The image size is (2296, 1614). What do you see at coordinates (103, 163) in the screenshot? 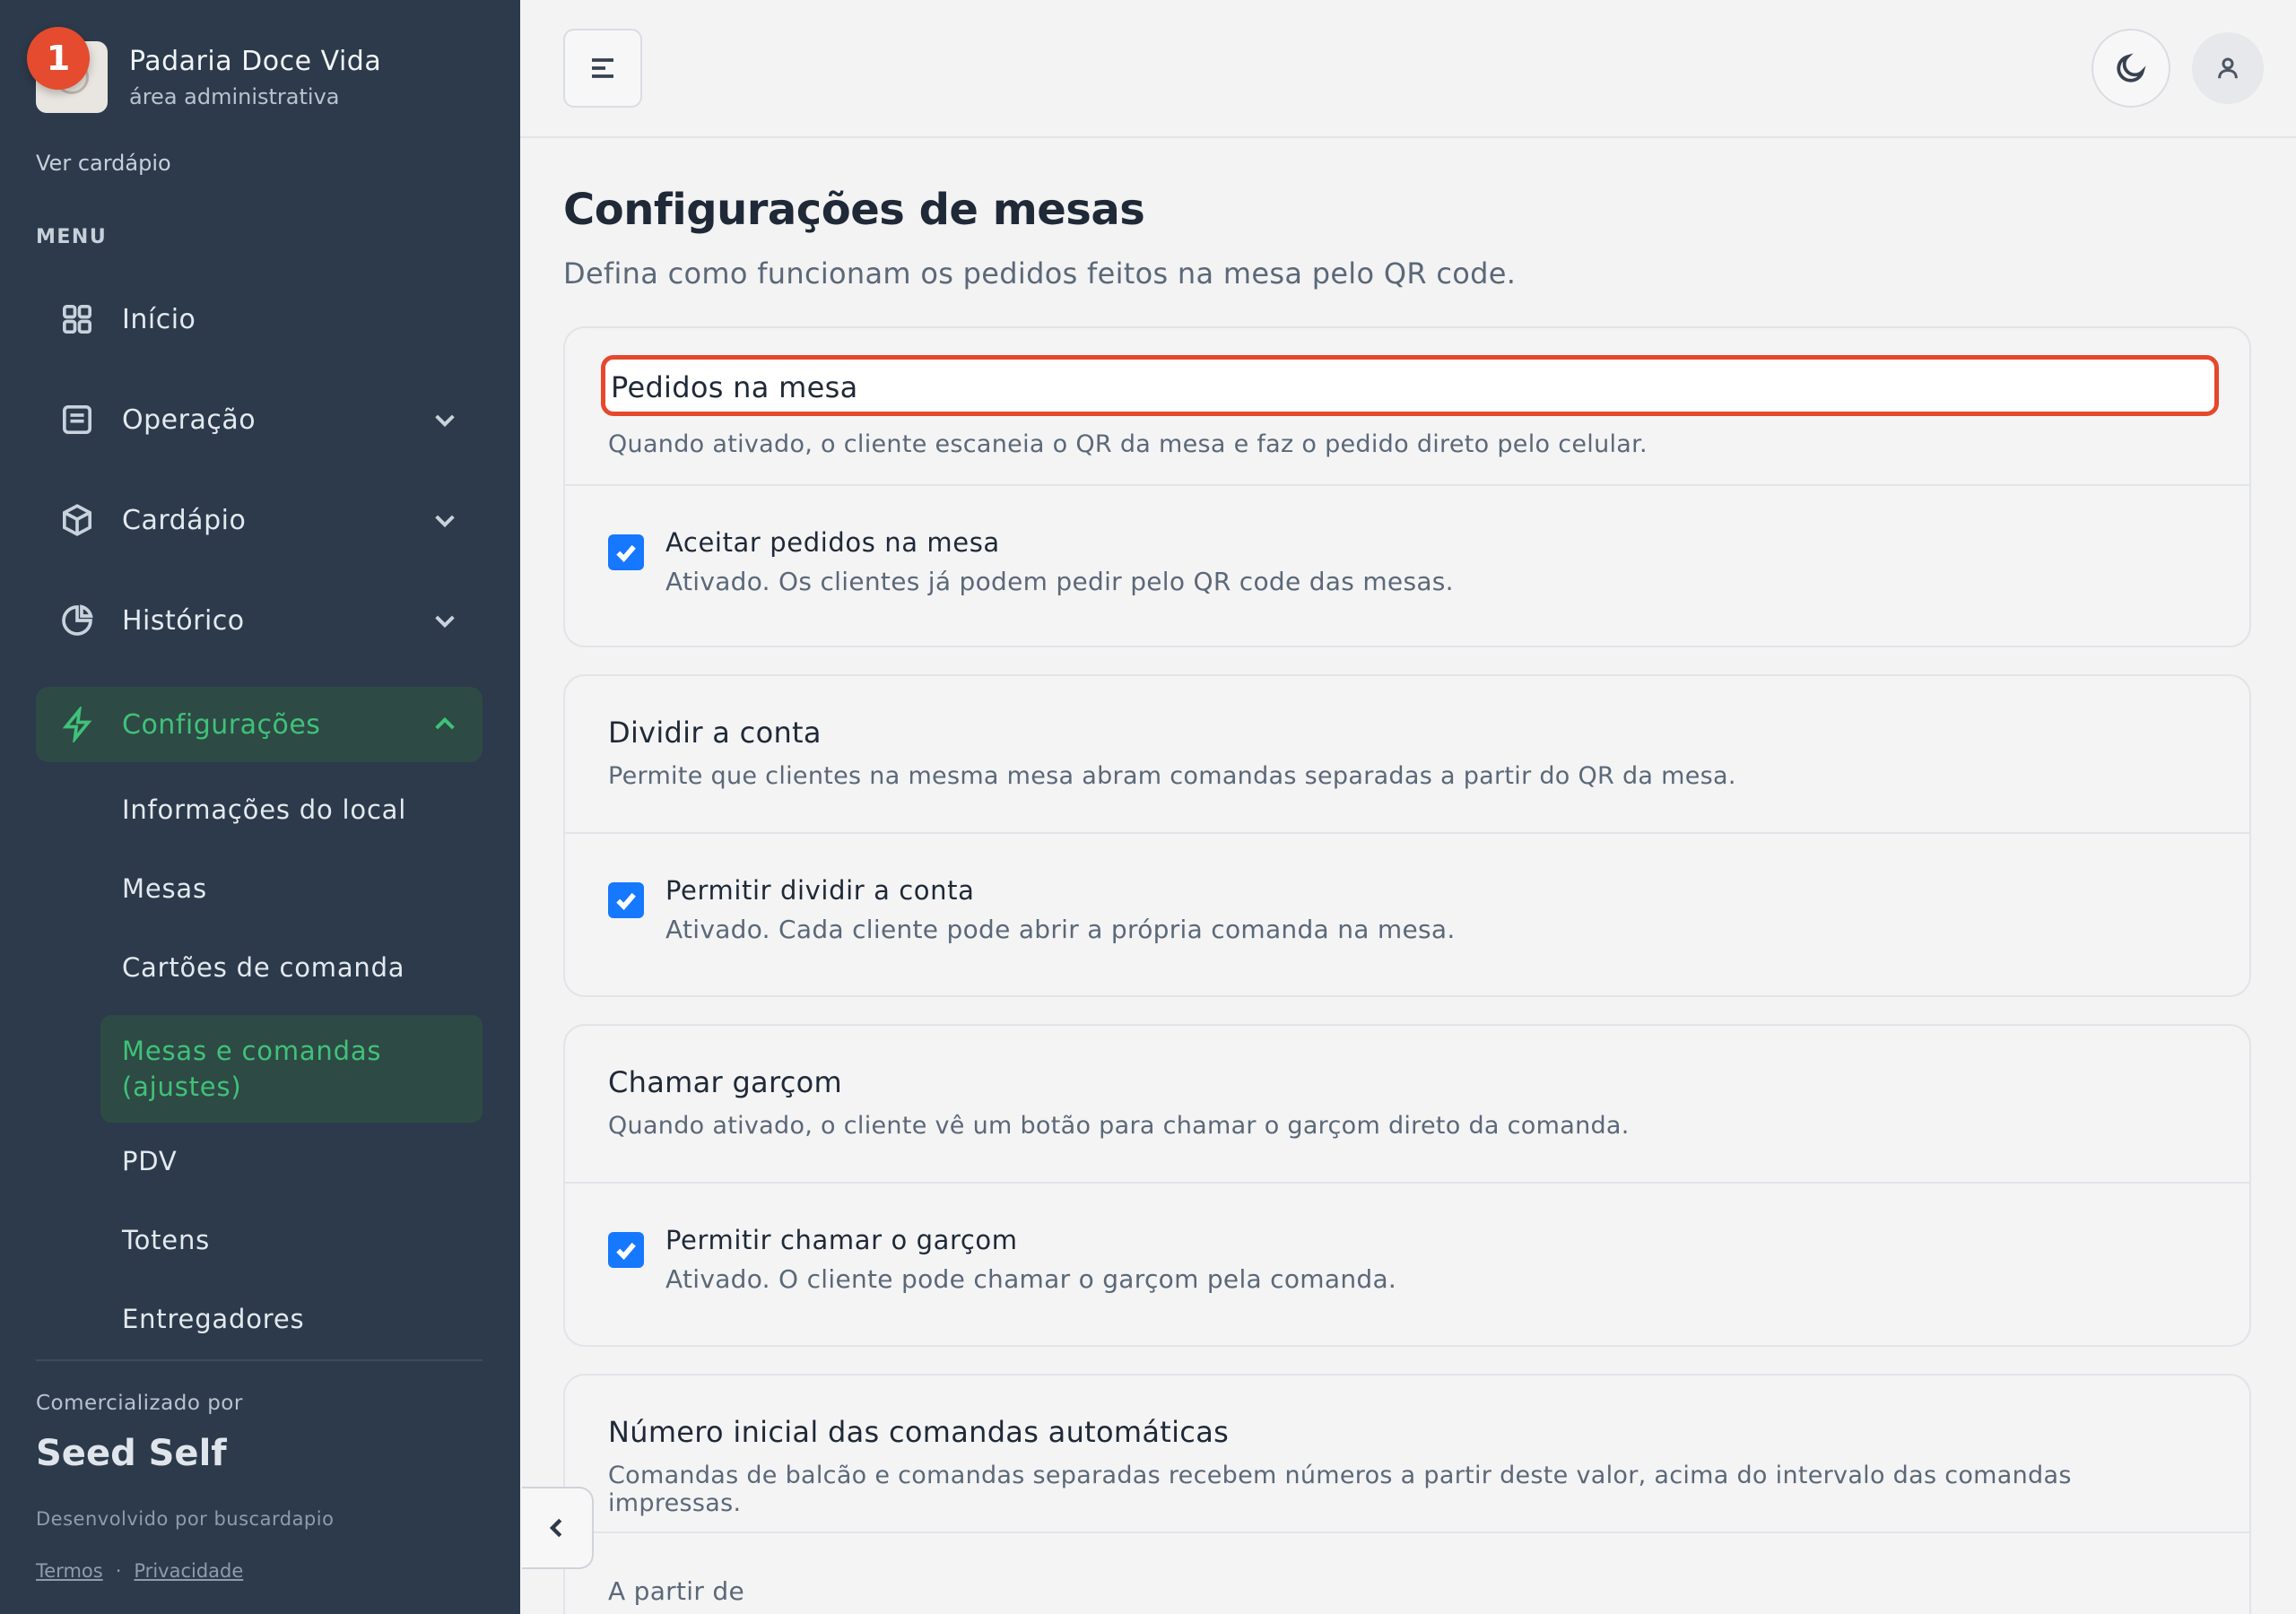
I see `view-menu-link: Ver cardápio` at bounding box center [103, 163].